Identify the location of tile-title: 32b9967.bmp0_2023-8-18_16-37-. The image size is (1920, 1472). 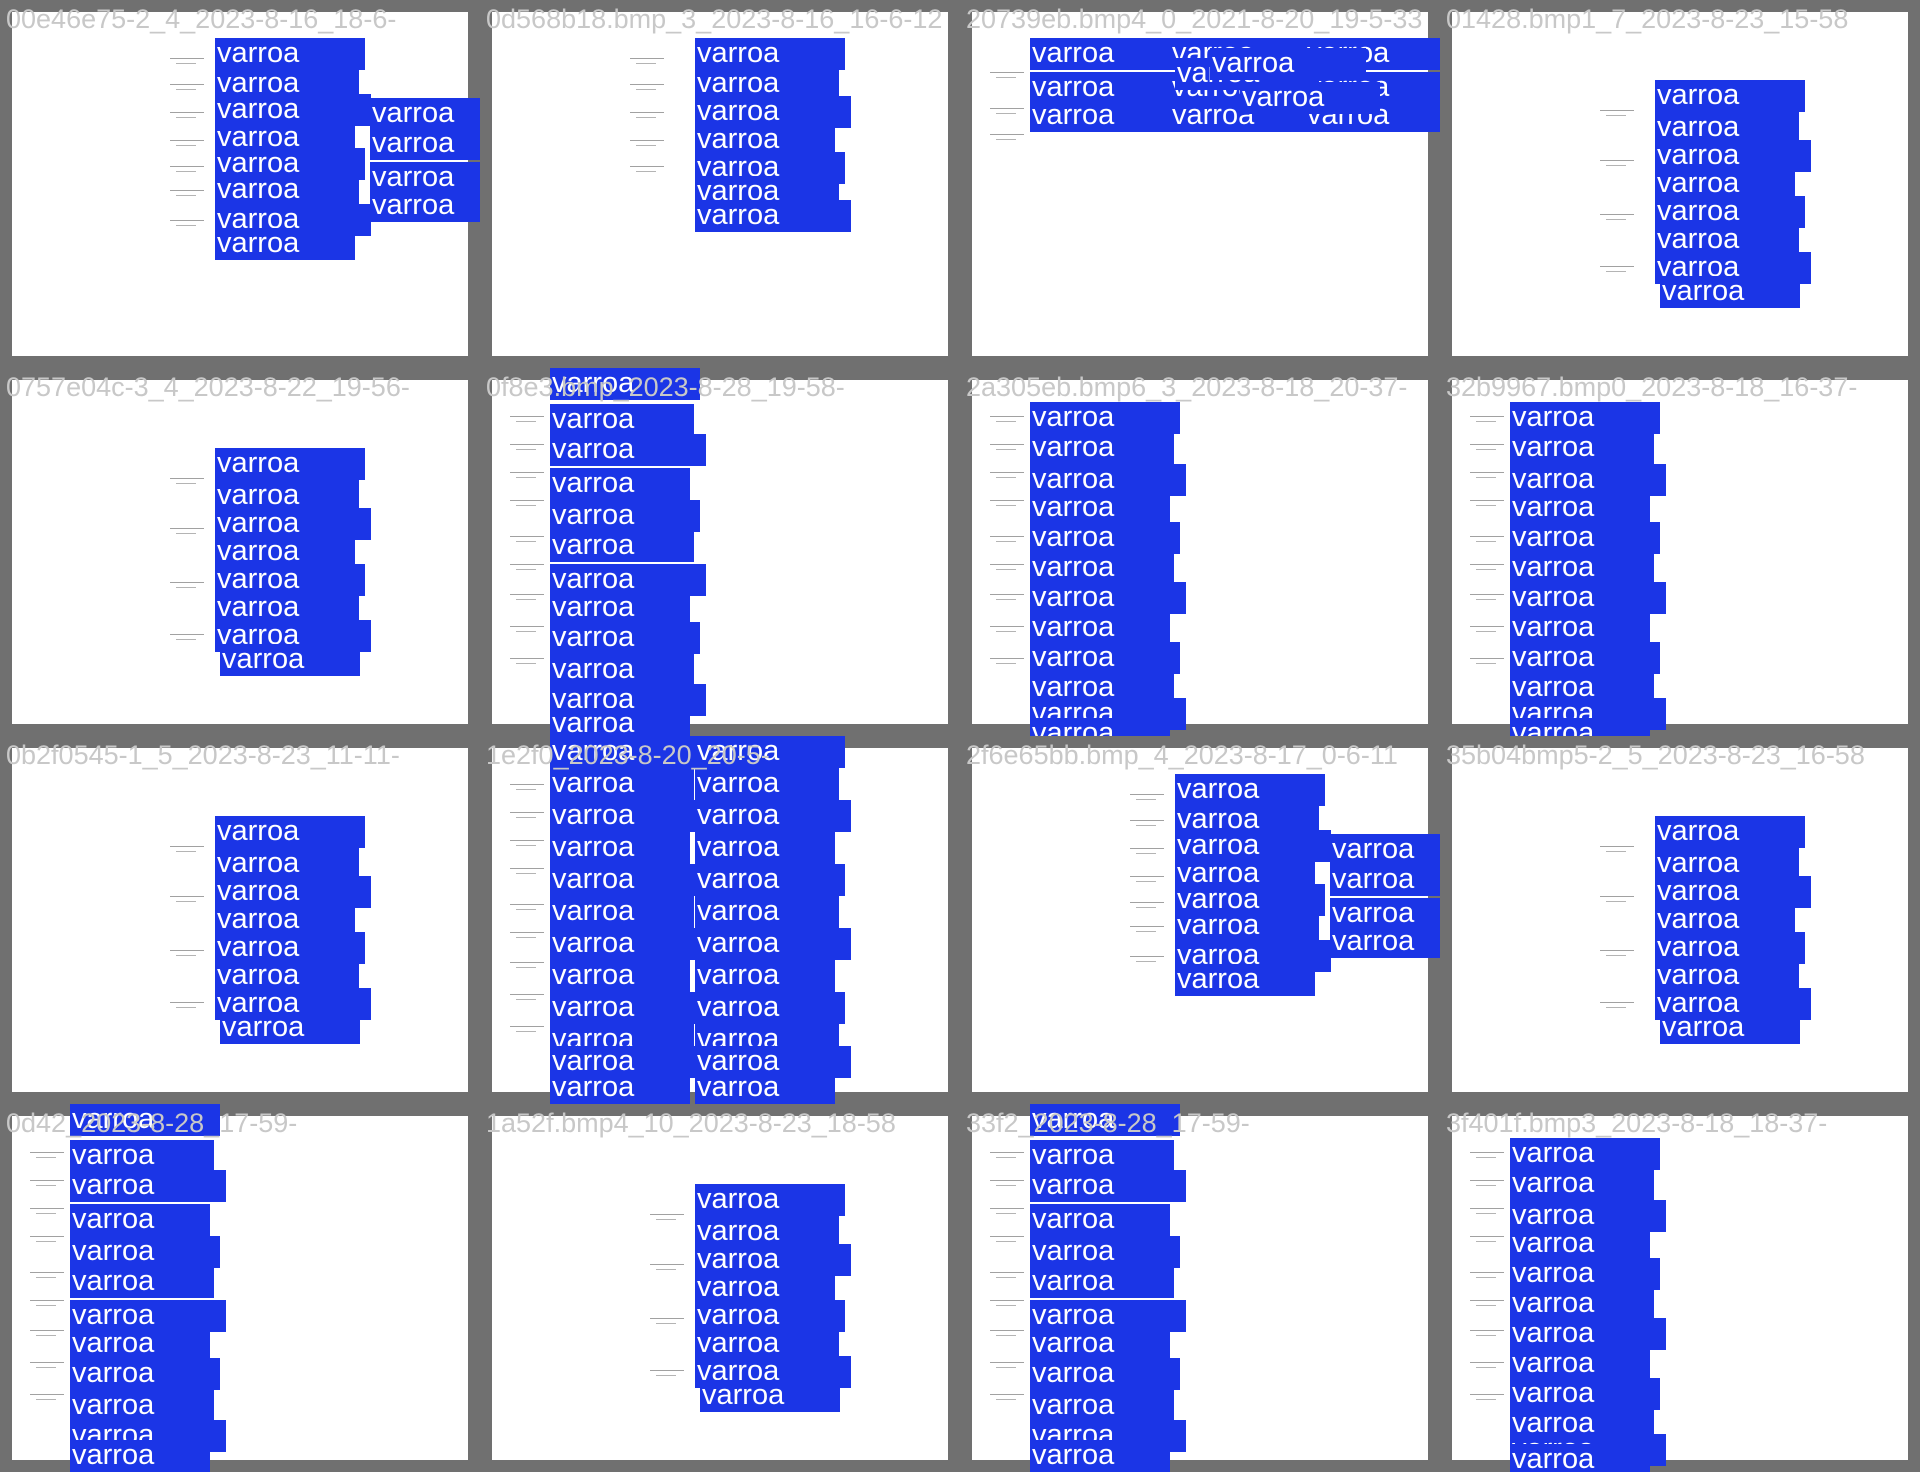
(1652, 387).